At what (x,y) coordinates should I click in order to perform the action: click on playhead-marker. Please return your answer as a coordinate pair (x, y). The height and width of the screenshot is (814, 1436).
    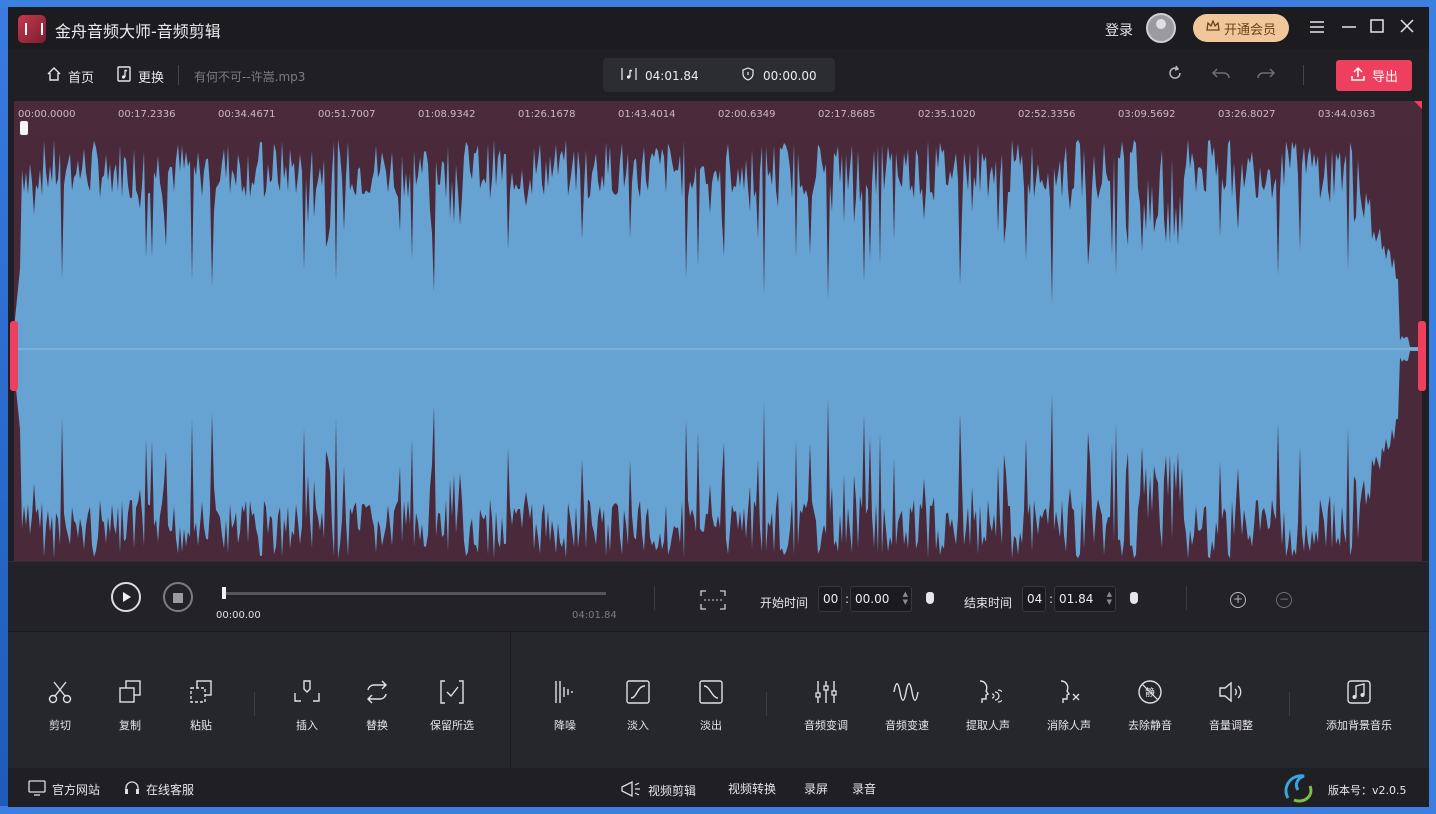
    Looking at the image, I should click on (24, 128).